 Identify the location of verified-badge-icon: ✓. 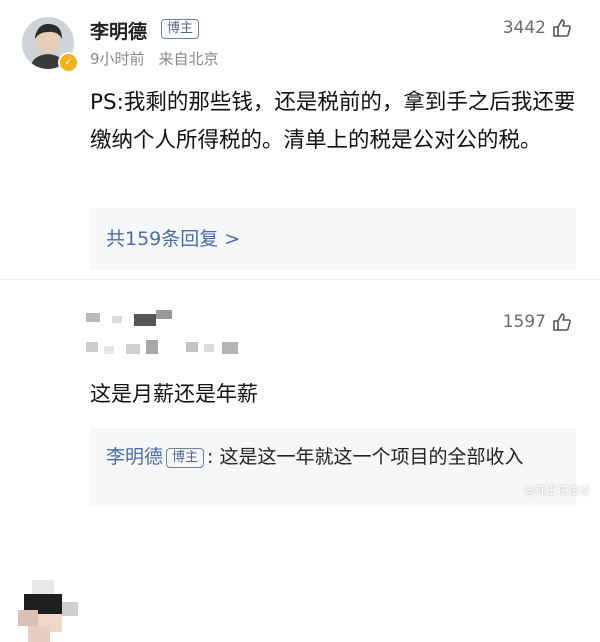
(68, 62).